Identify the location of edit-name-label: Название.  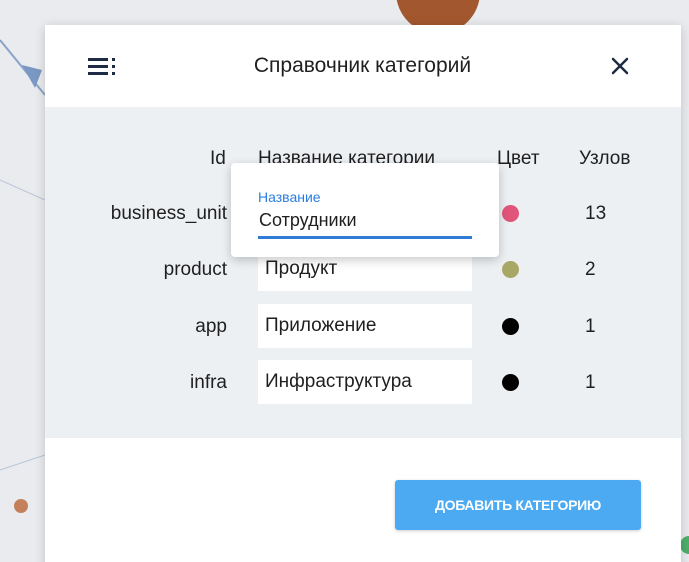
(289, 197).